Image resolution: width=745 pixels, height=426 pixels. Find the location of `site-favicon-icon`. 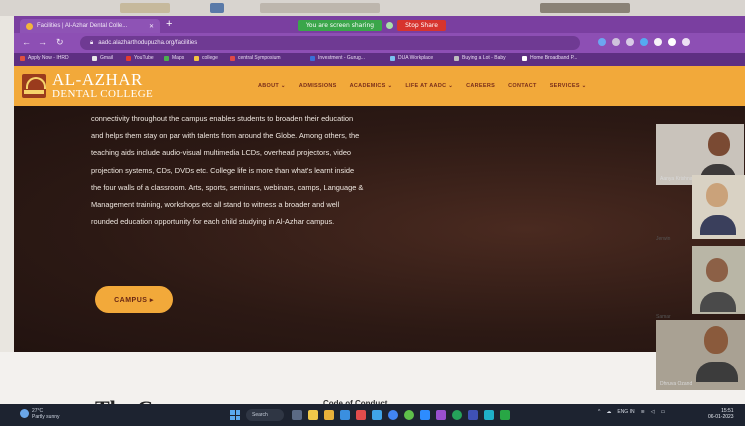

site-favicon-icon is located at coordinates (29, 26).